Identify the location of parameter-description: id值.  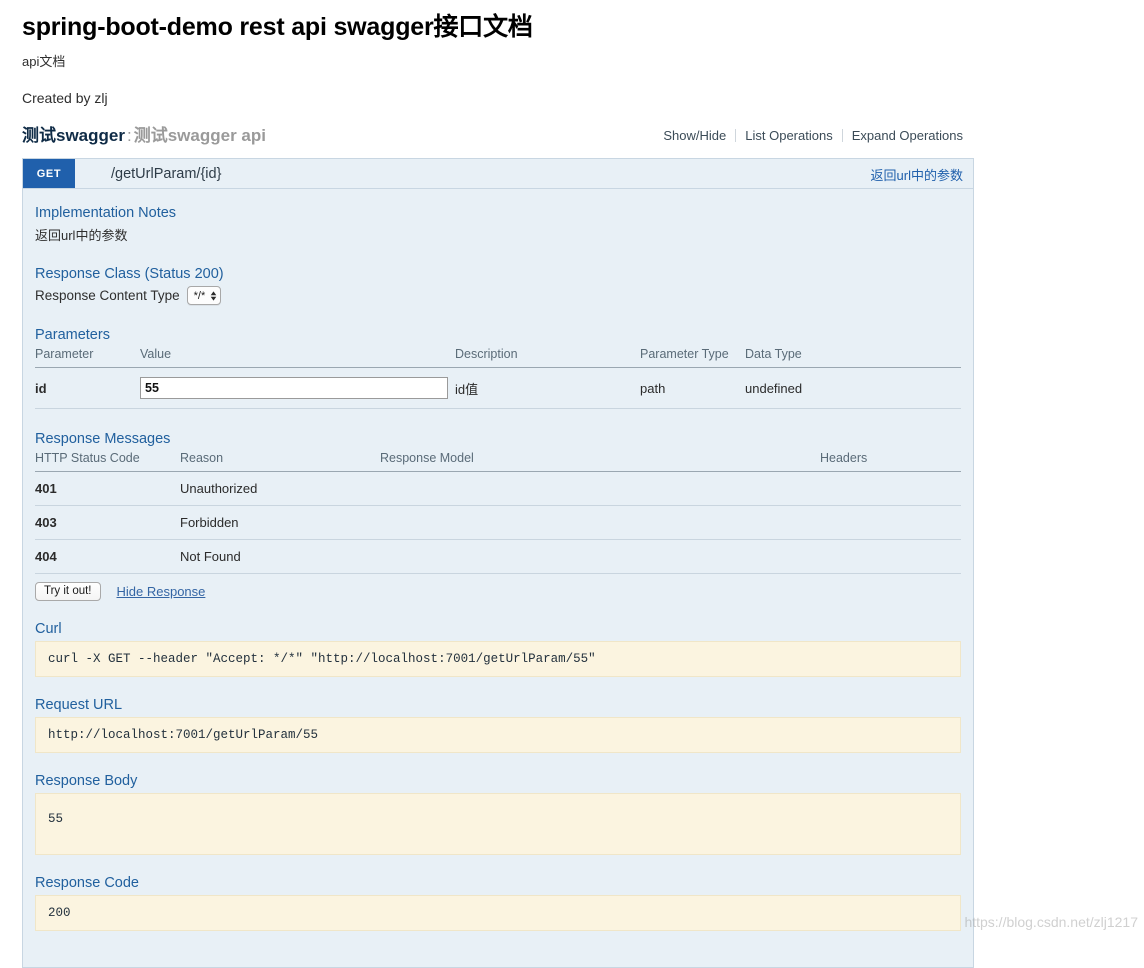
(547, 388).